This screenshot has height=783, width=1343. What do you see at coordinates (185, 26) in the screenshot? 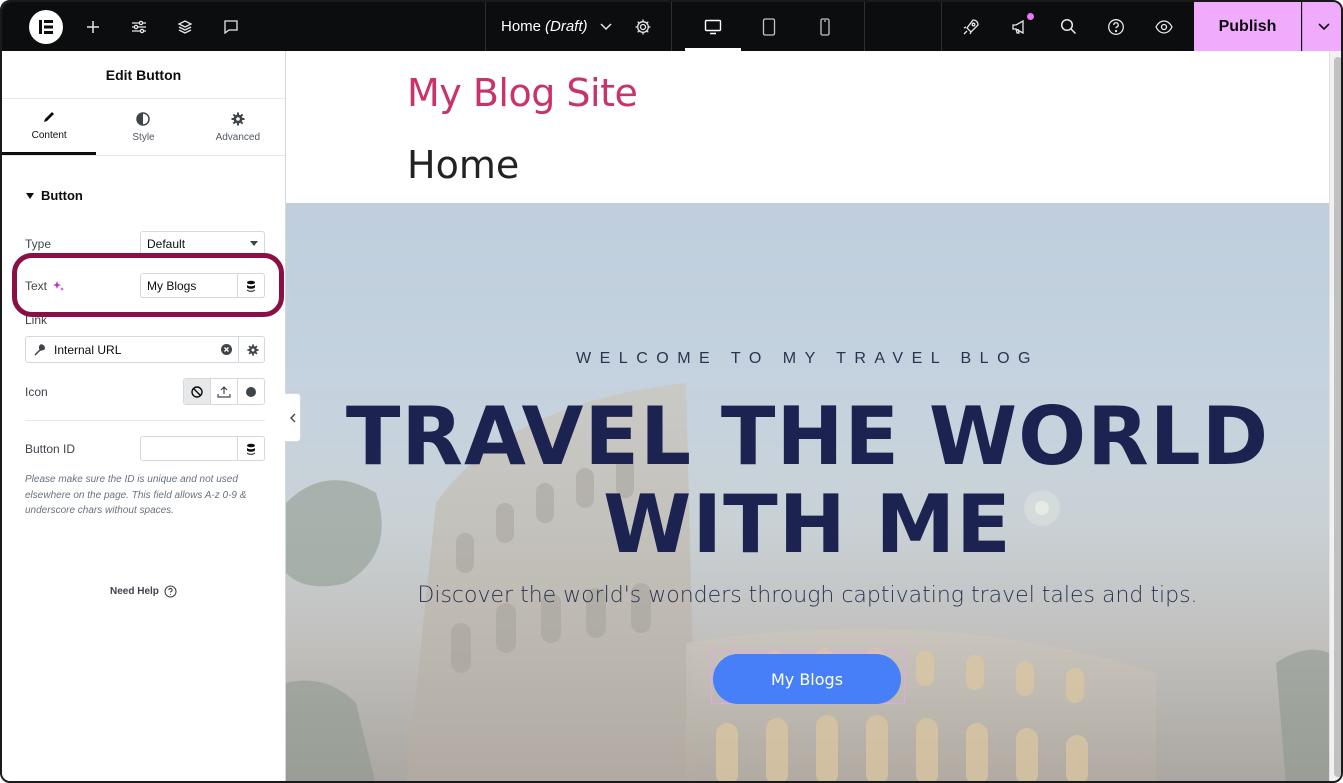
I see `structure-layers-icon` at bounding box center [185, 26].